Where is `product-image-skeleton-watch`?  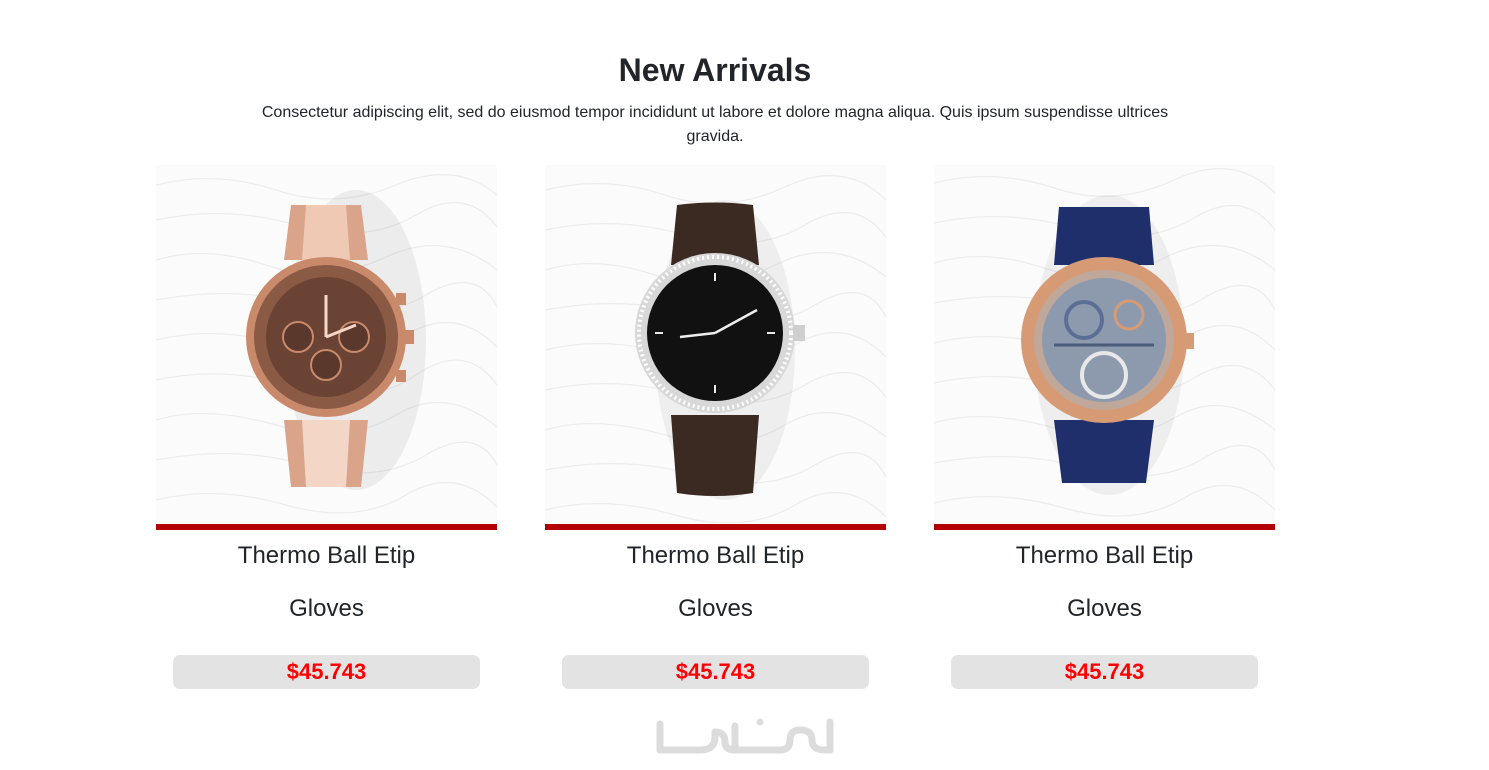
product-image-skeleton-watch is located at coordinates (1104, 344).